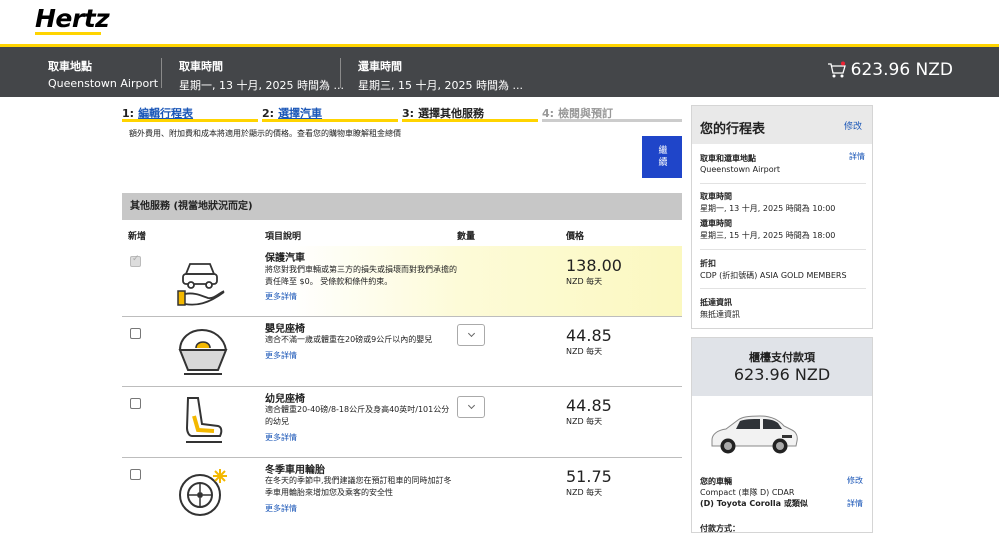 The image size is (999, 534). I want to click on service-title: 幼兒座椅, so click(285, 399).